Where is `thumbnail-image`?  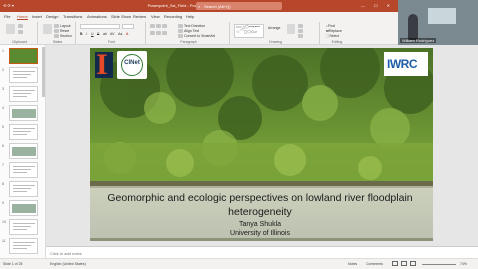
thumbnail-image is located at coordinates (24, 151).